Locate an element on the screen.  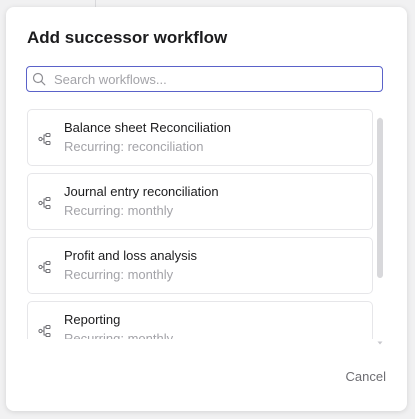
workflow-recurrence: Recurring: reconciliation is located at coordinates (134, 146).